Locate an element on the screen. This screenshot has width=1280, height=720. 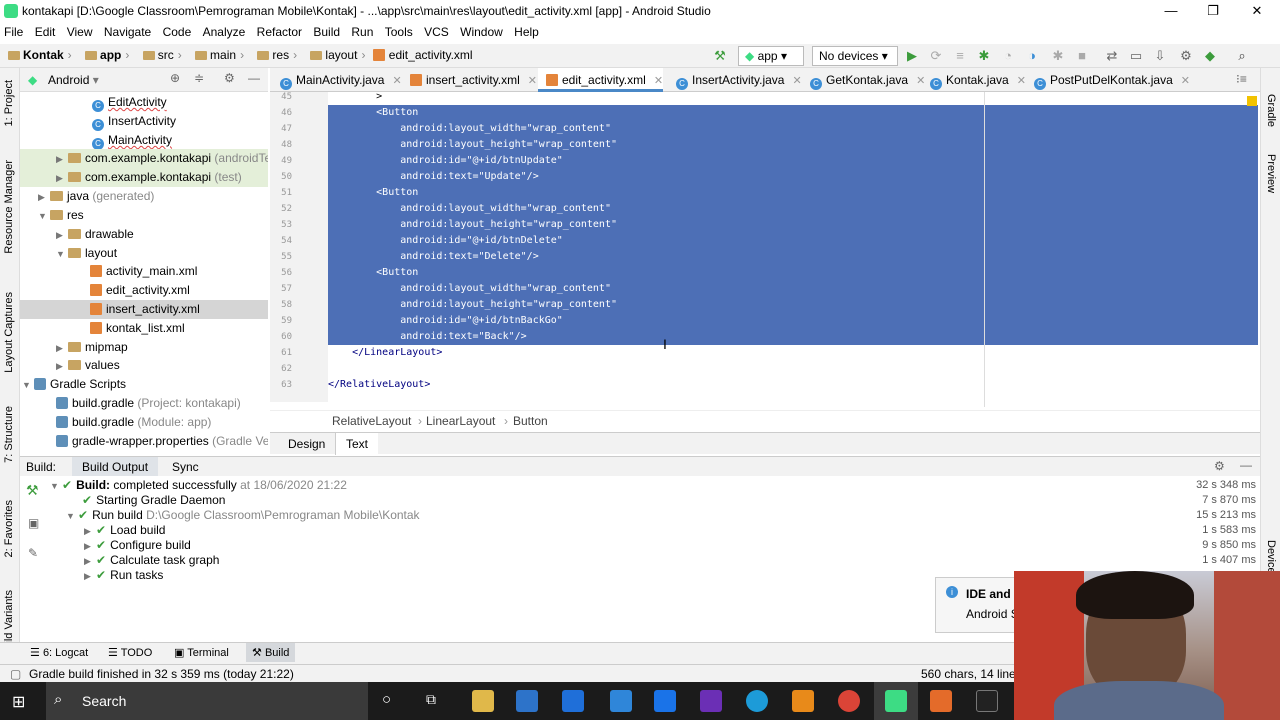
menu-edit: Edit is located at coordinates (45, 32).